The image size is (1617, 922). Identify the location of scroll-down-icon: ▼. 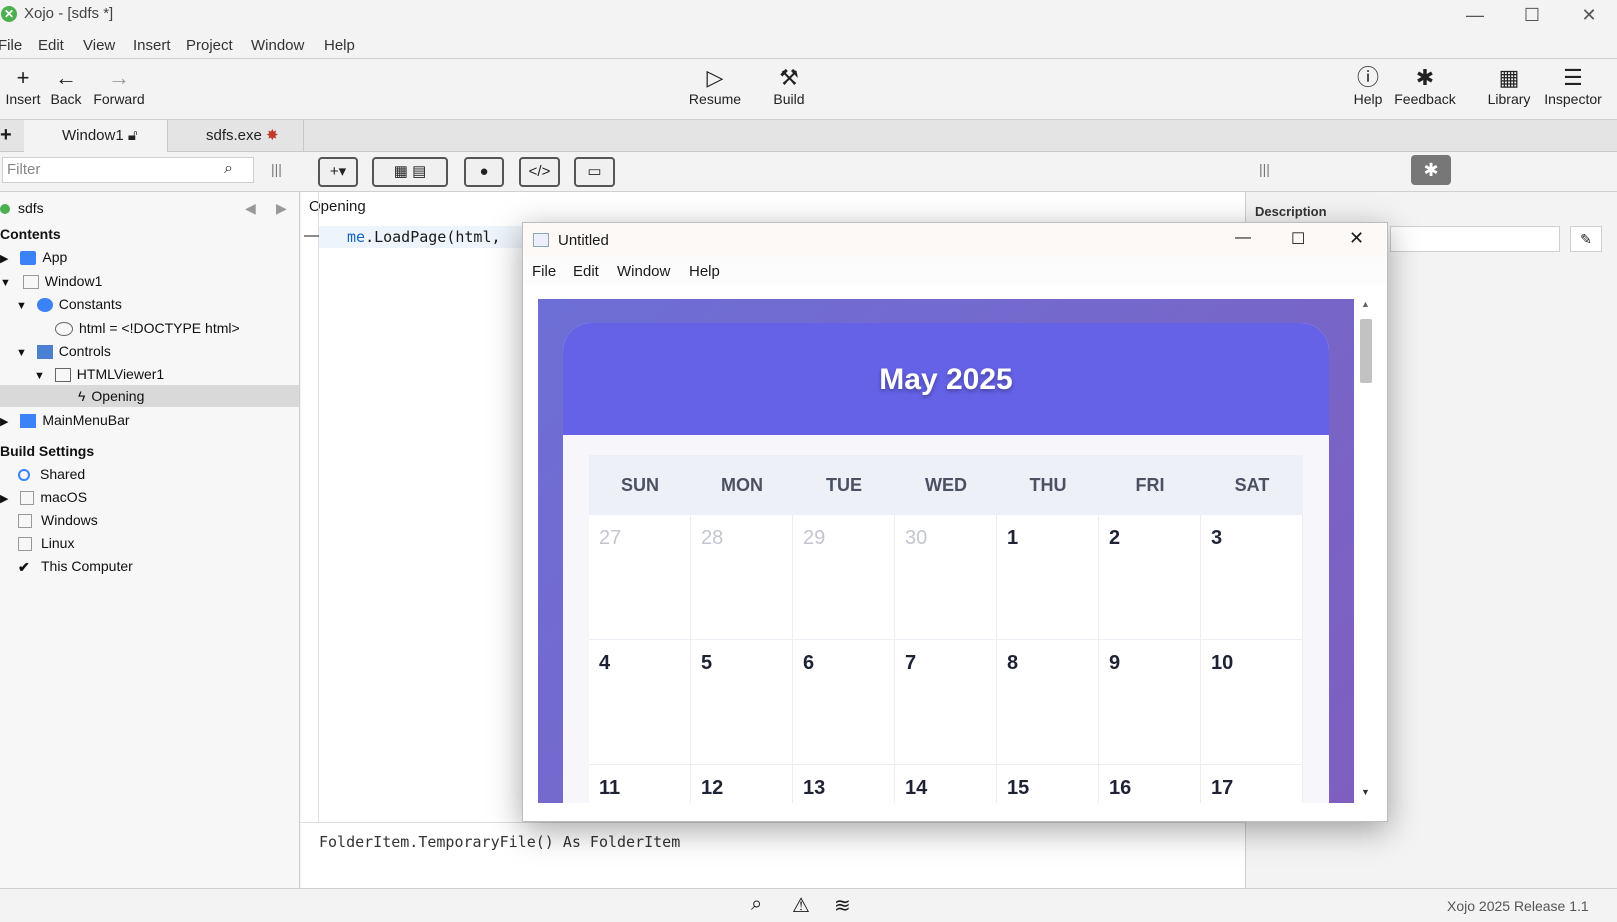
(1365, 792).